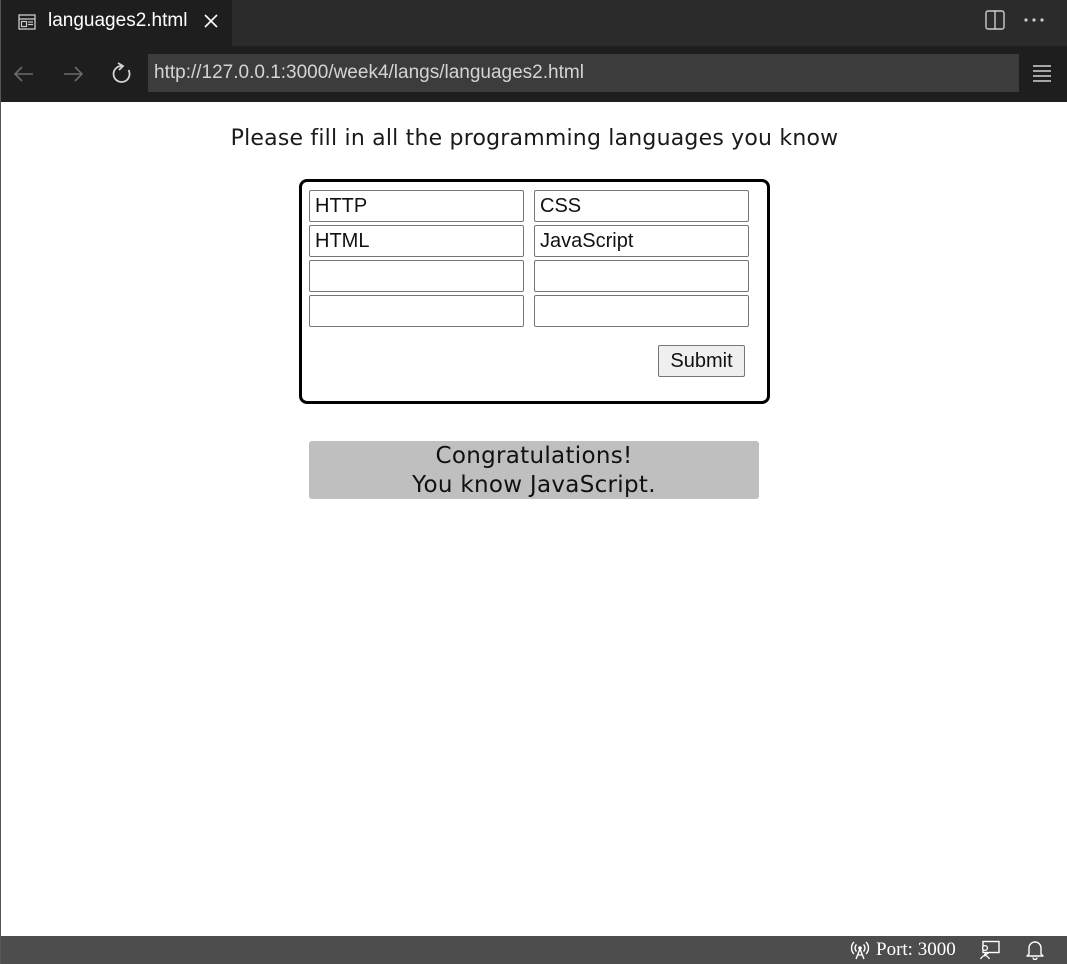 This screenshot has width=1067, height=964. I want to click on tab-bar: languages2.html, so click(534, 23).